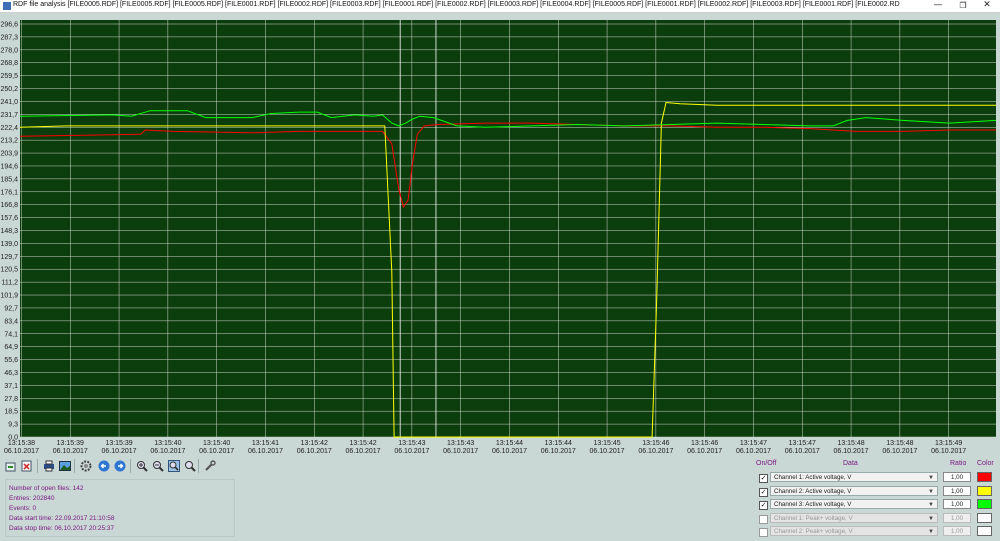 This screenshot has height=541, width=1000. I want to click on zoom-area-icon, so click(174, 465).